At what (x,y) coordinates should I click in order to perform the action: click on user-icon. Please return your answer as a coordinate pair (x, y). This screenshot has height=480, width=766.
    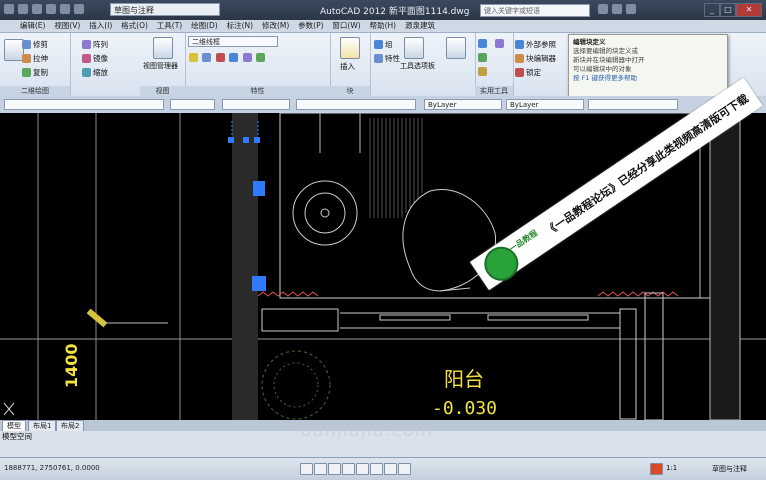
    Looking at the image, I should click on (617, 9).